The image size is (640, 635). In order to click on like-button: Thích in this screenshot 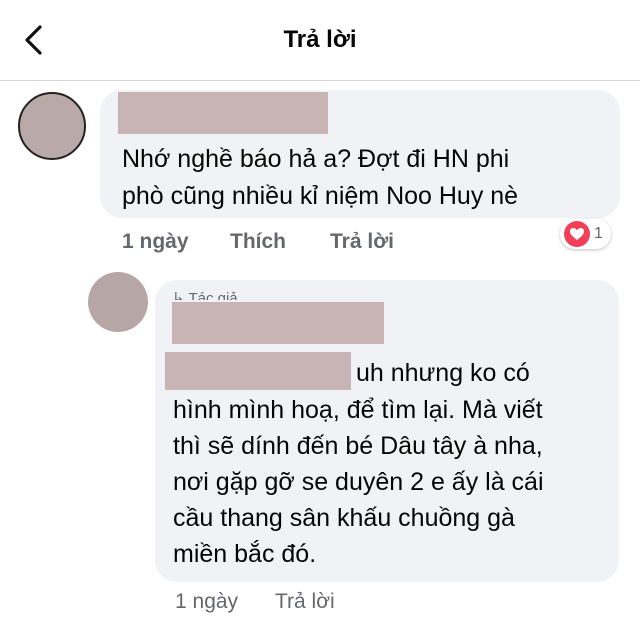, I will do `click(258, 242)`.